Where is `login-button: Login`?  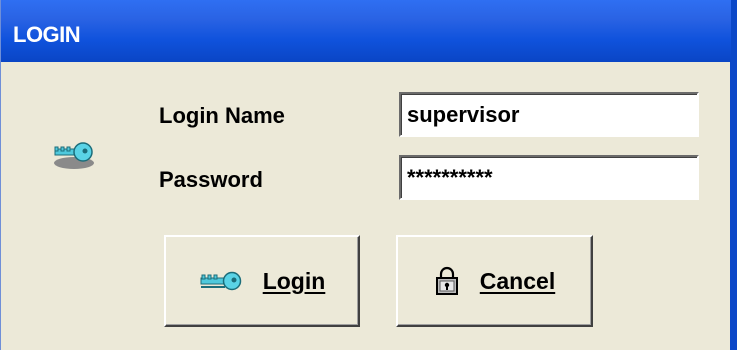 login-button: Login is located at coordinates (262, 281).